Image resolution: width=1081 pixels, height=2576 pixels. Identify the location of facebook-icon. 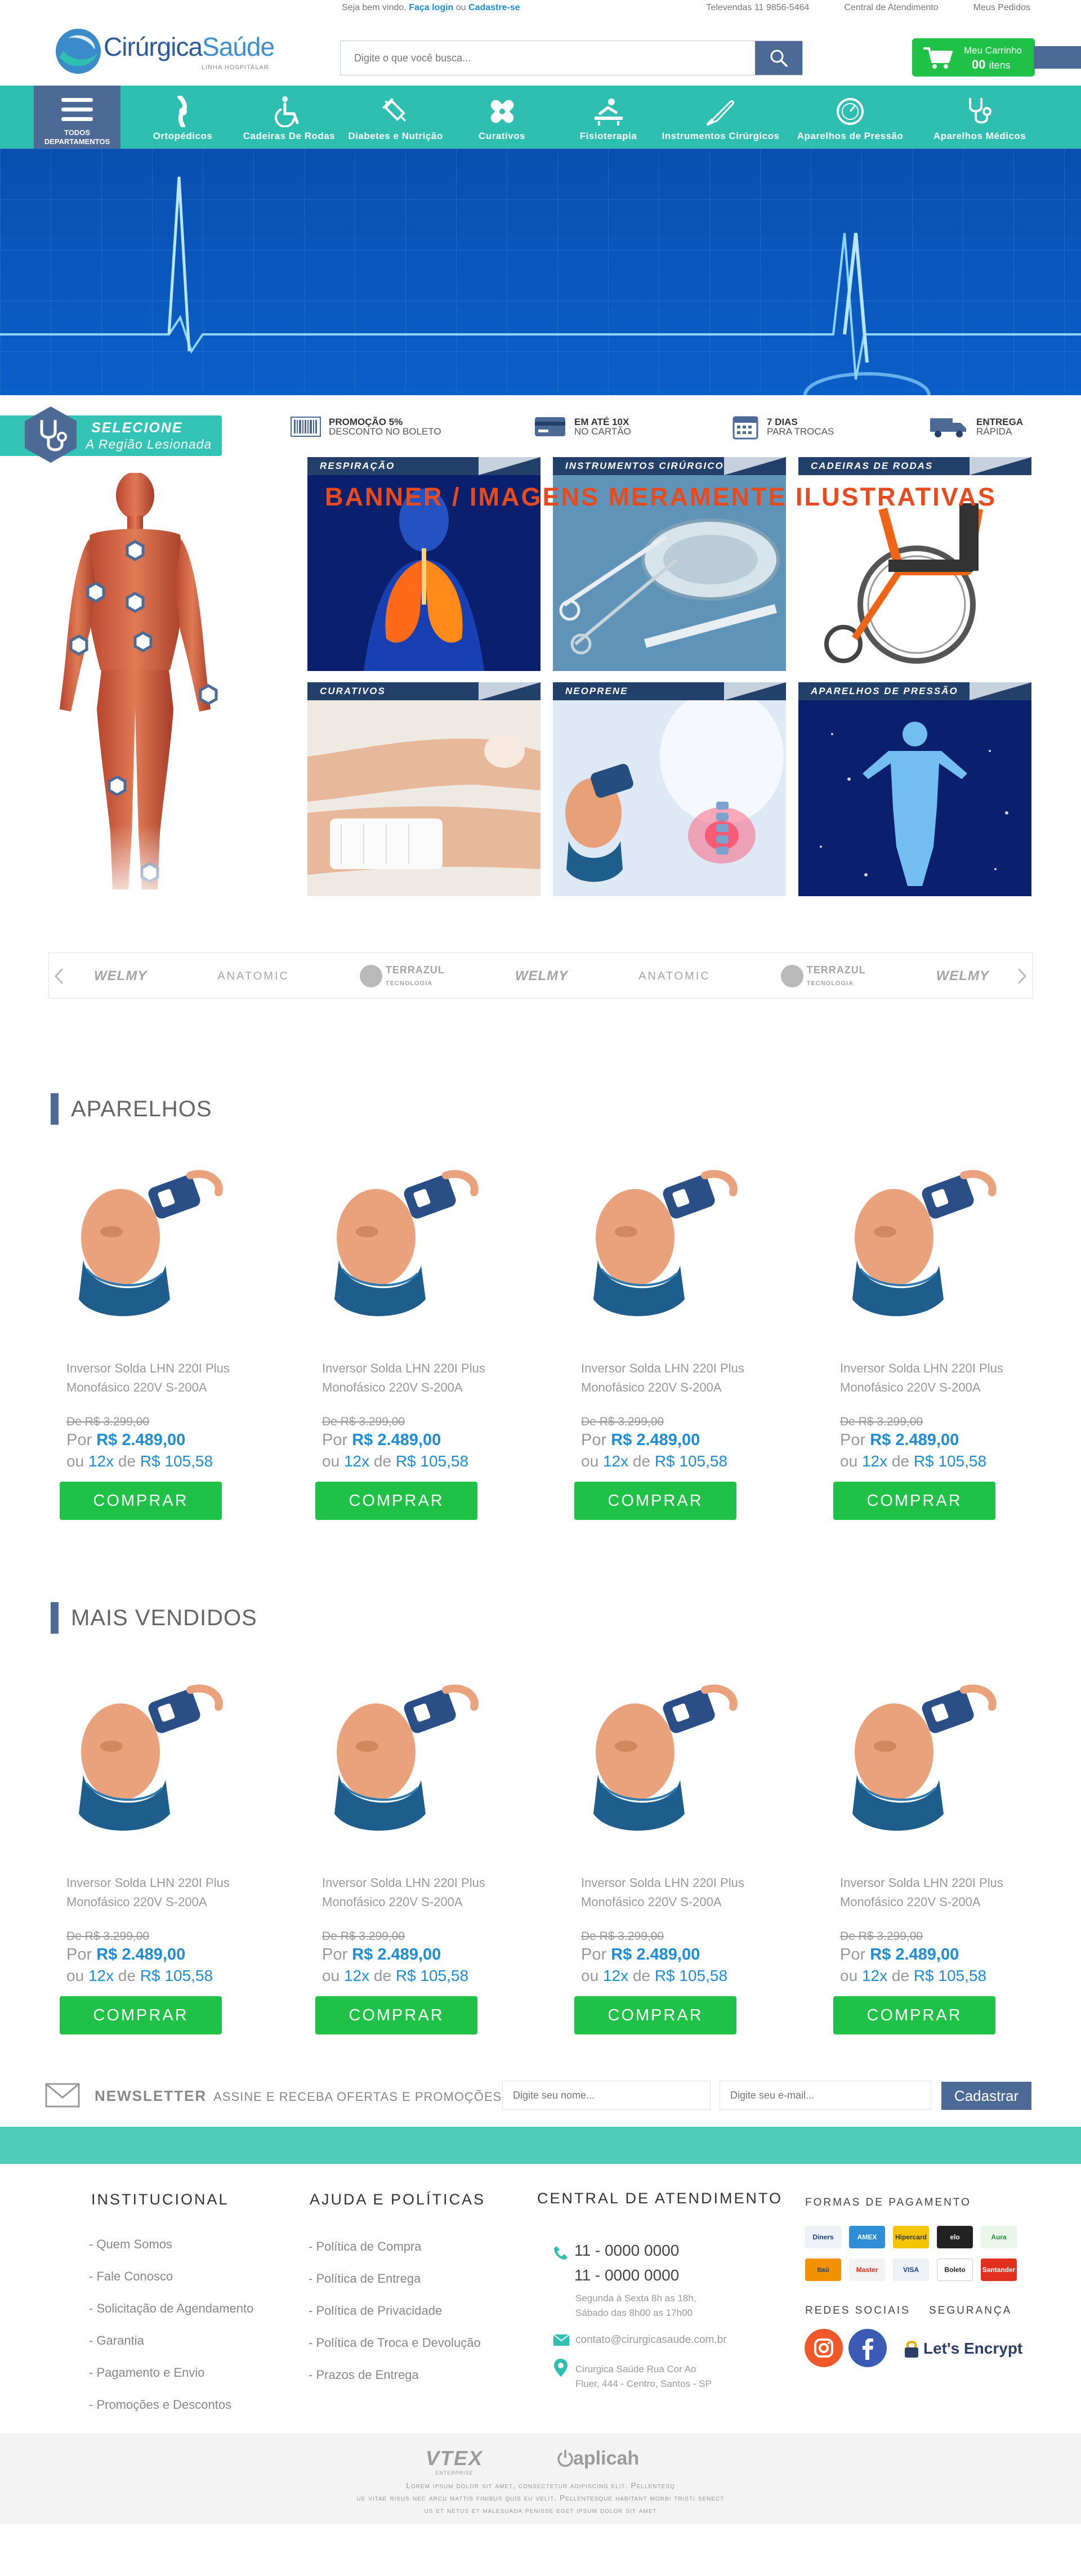
(867, 2348).